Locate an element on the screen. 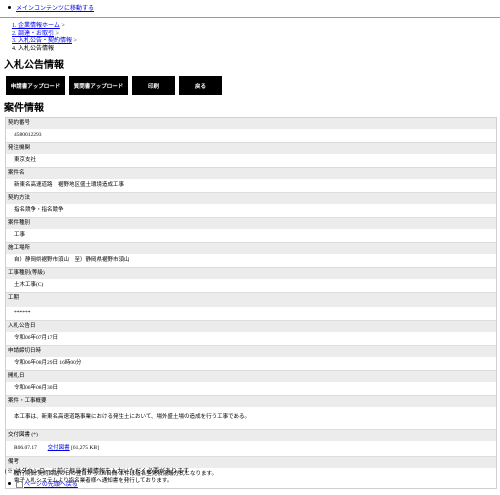 Image resolution: width=500 pixels, height=495 pixels. docs-size: [61,275 KB] is located at coordinates (85, 448).